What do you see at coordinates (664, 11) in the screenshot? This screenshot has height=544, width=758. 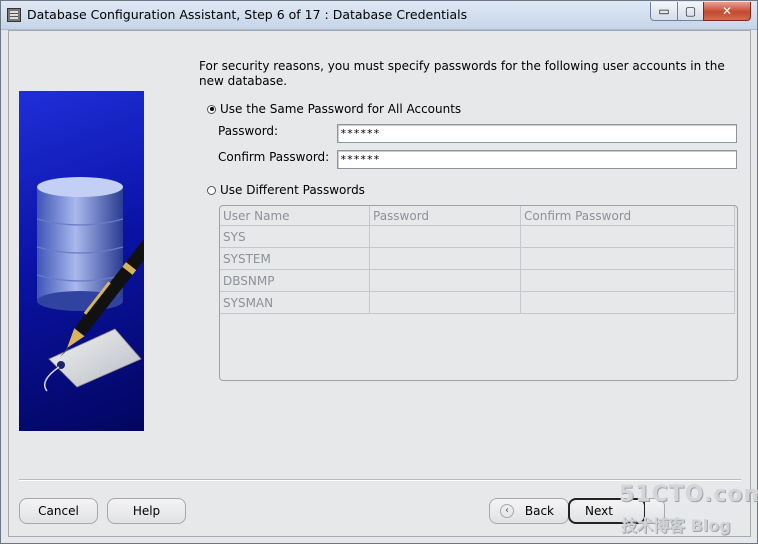 I see `minimize-button: ▭` at bounding box center [664, 11].